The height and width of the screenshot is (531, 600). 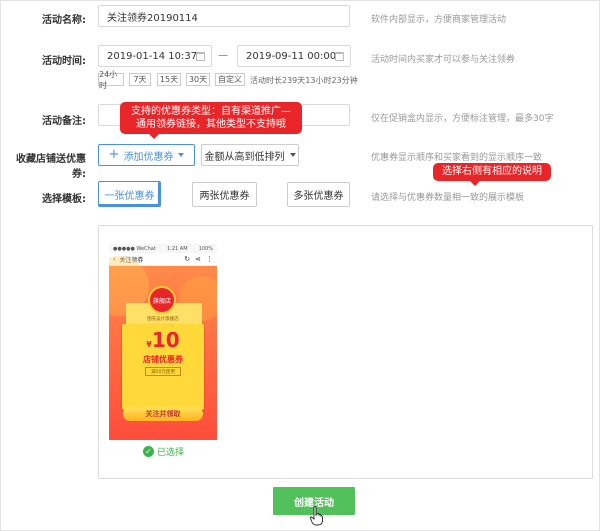 What do you see at coordinates (209, 259) in the screenshot?
I see `more-icon: ⋮` at bounding box center [209, 259].